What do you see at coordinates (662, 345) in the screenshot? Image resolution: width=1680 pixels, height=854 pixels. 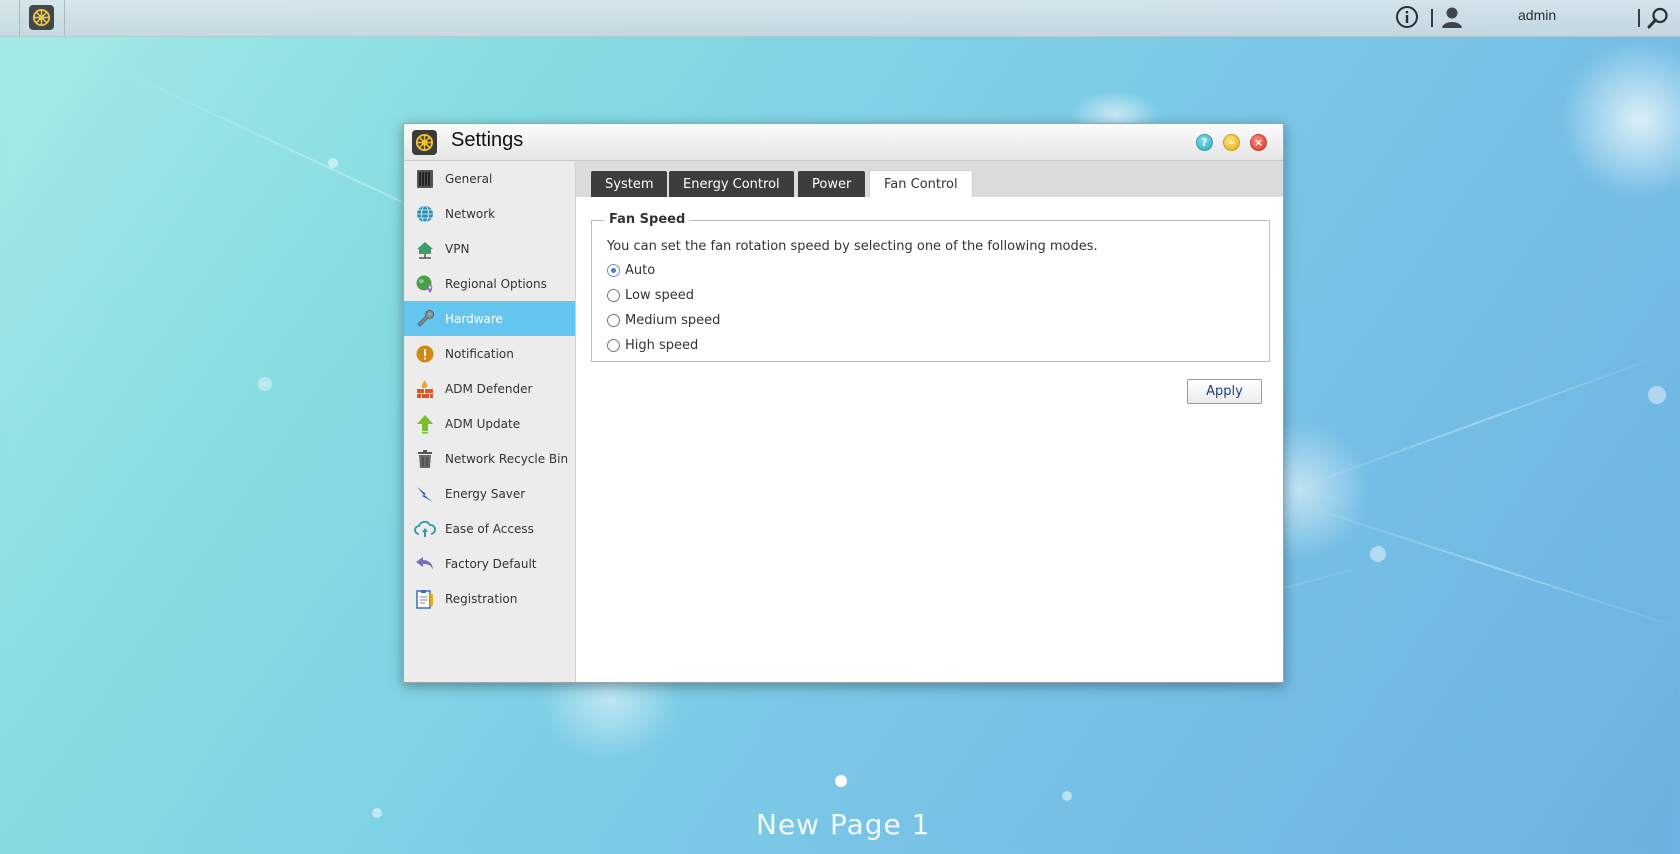 I see `radio-label: High speed` at bounding box center [662, 345].